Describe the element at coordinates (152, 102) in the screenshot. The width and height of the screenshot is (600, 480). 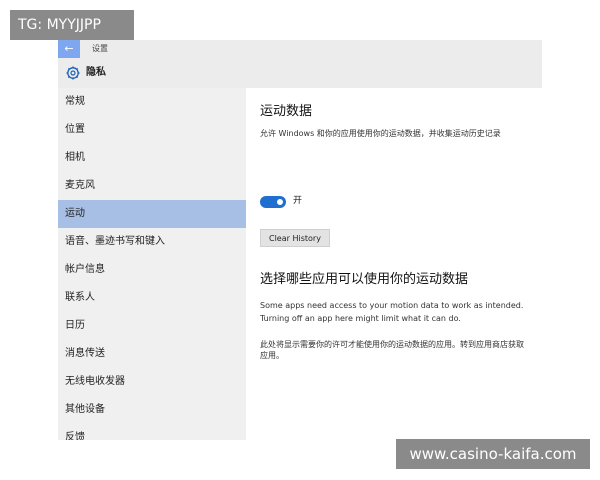
I see `sidebar-item-general: 常规` at that location.